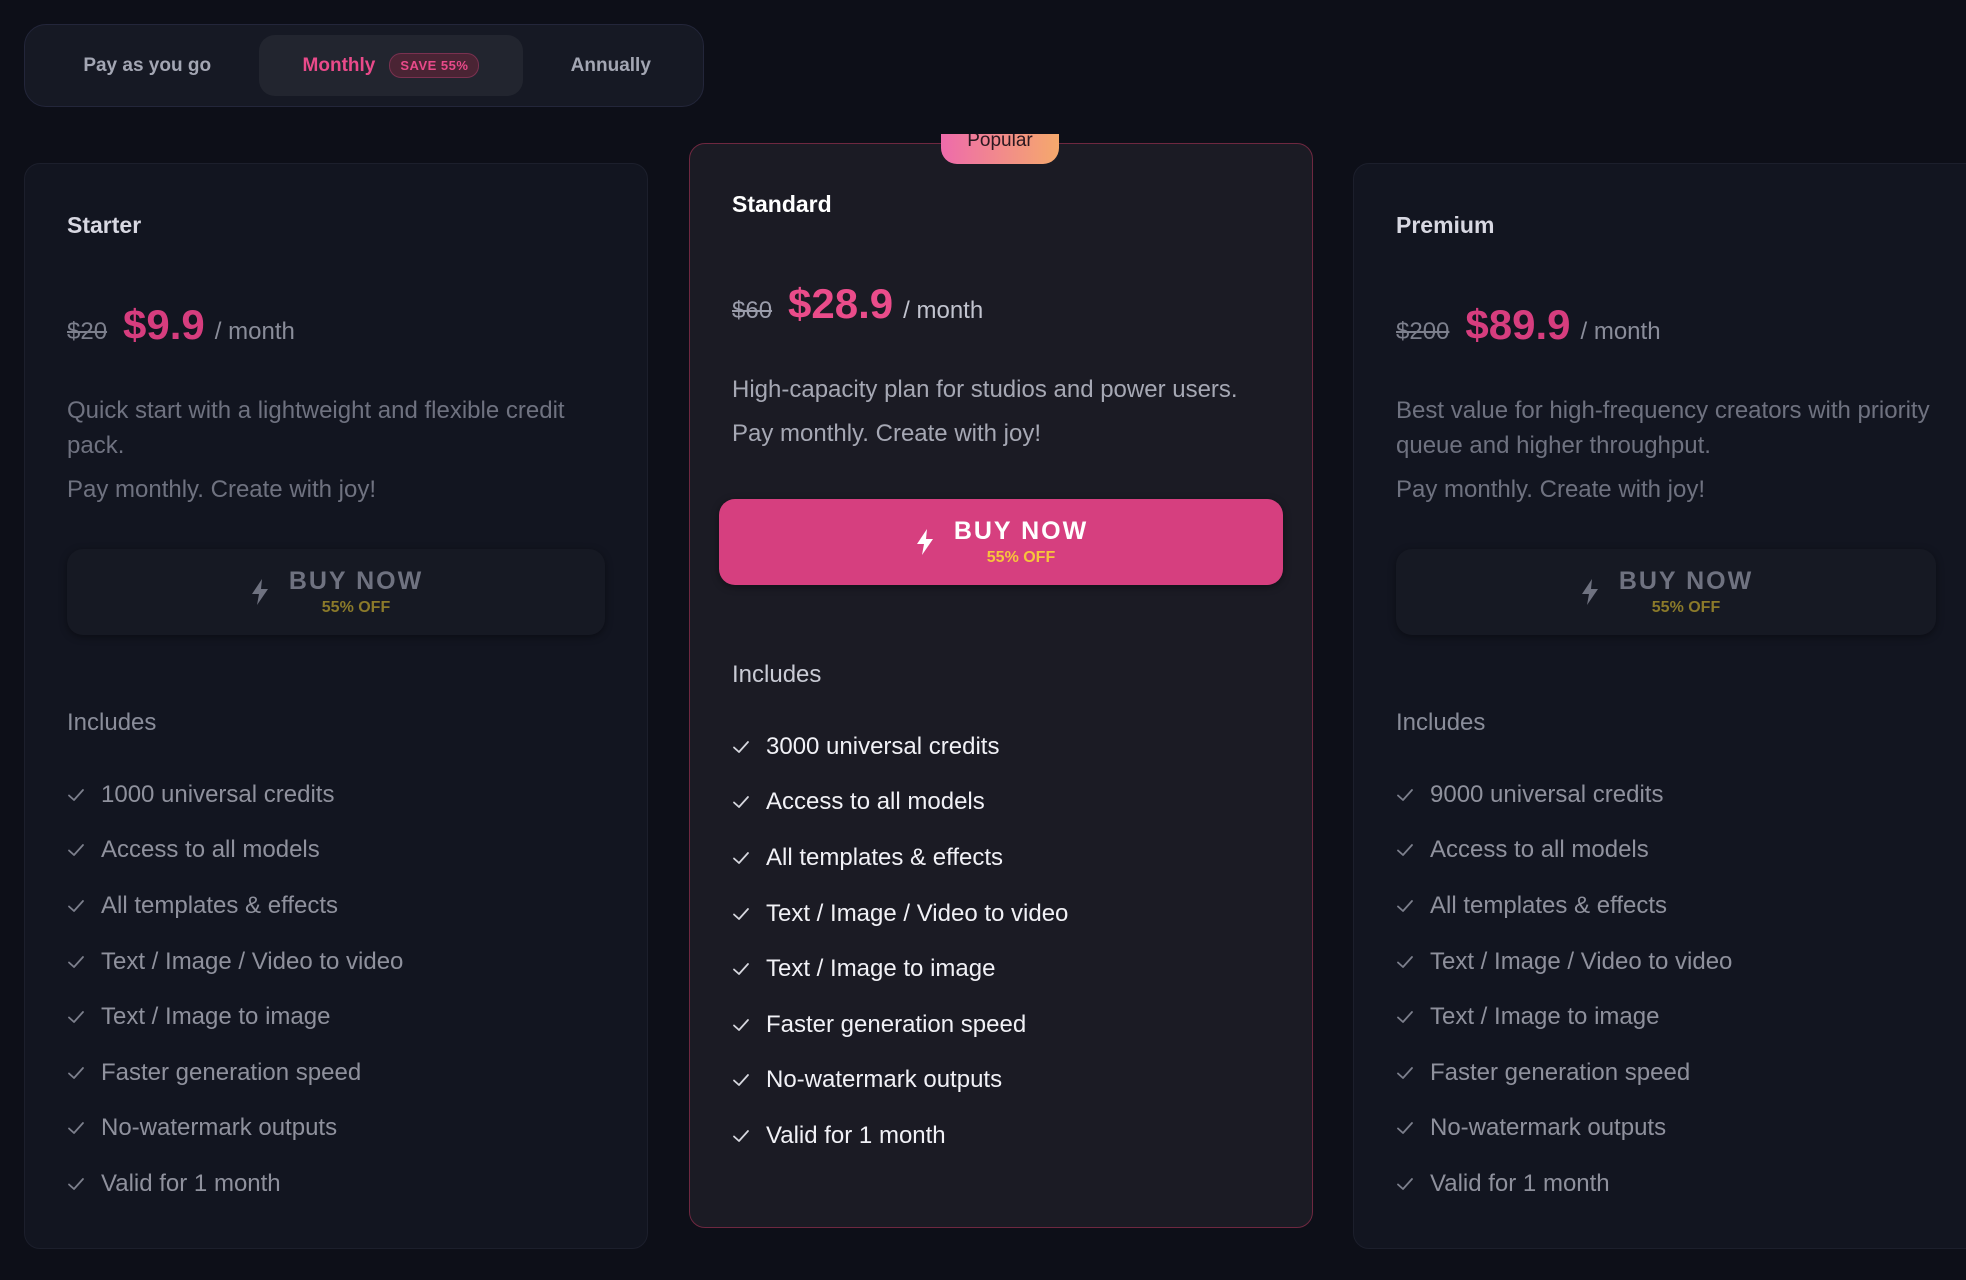 The image size is (1966, 1280). Describe the element at coordinates (1445, 225) in the screenshot. I see `plan-name: Premium` at that location.